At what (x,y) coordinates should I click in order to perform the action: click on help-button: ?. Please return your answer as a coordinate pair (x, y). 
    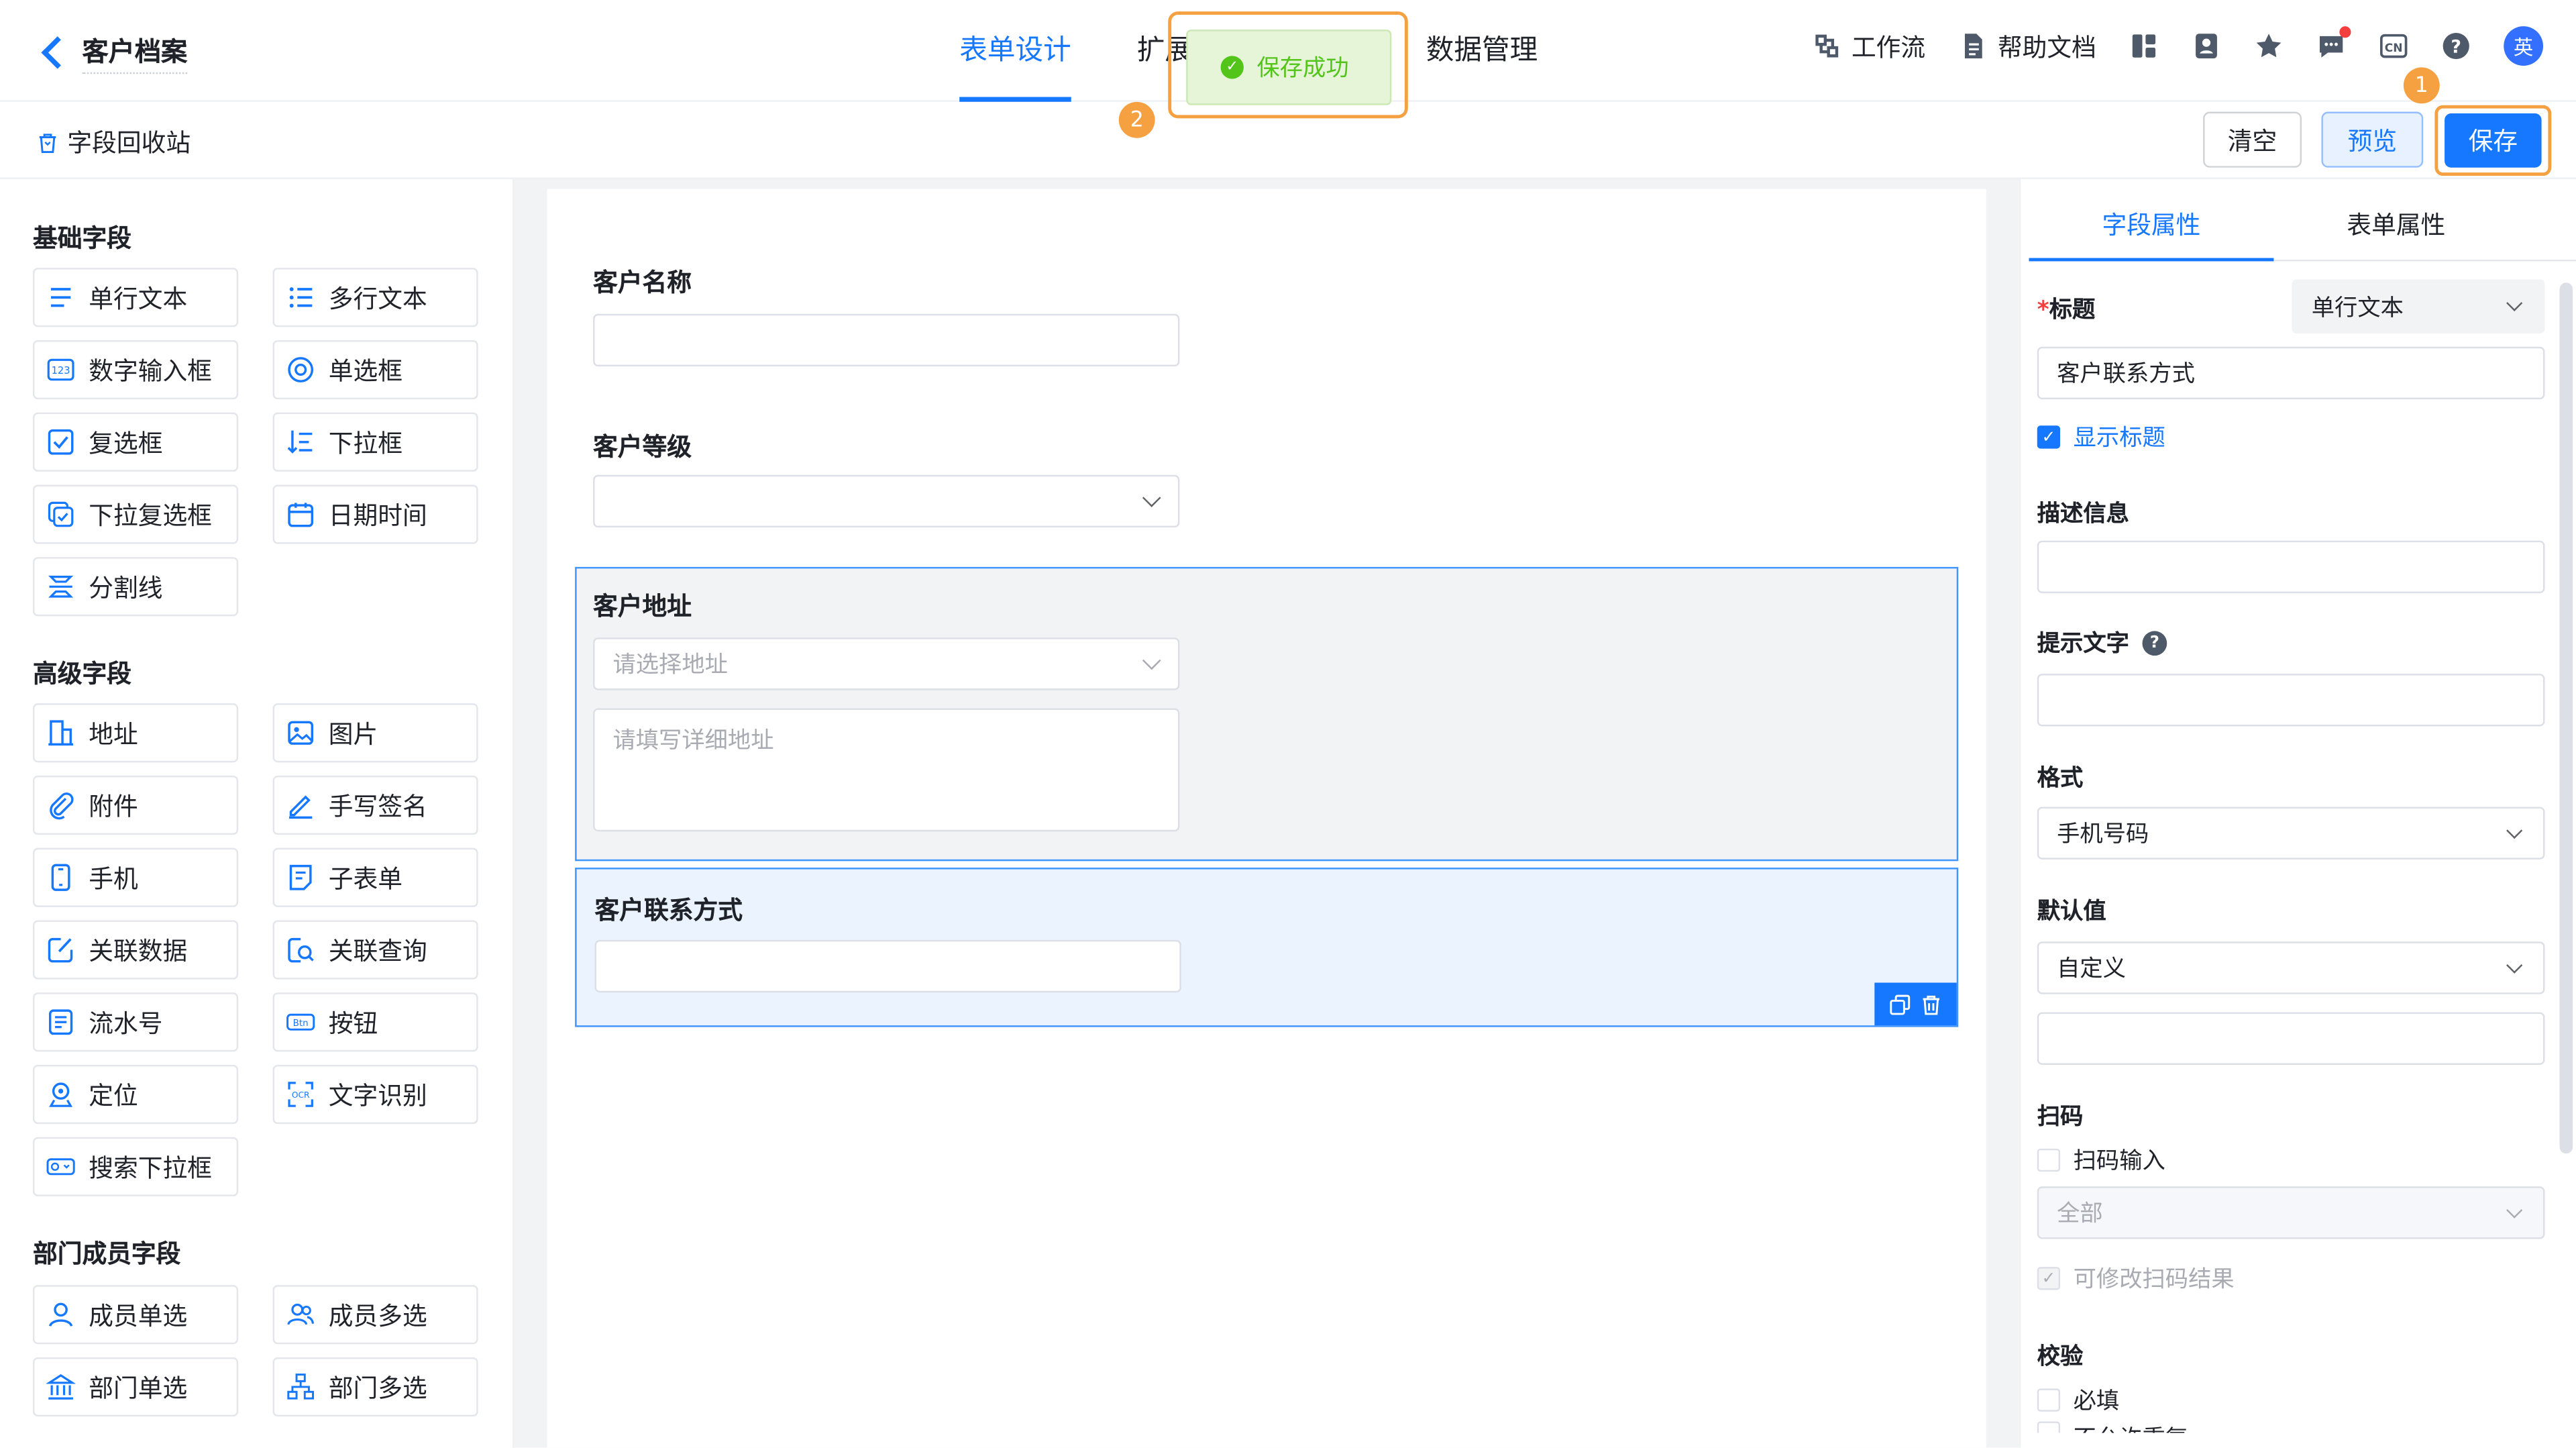
    Looking at the image, I should click on (2456, 46).